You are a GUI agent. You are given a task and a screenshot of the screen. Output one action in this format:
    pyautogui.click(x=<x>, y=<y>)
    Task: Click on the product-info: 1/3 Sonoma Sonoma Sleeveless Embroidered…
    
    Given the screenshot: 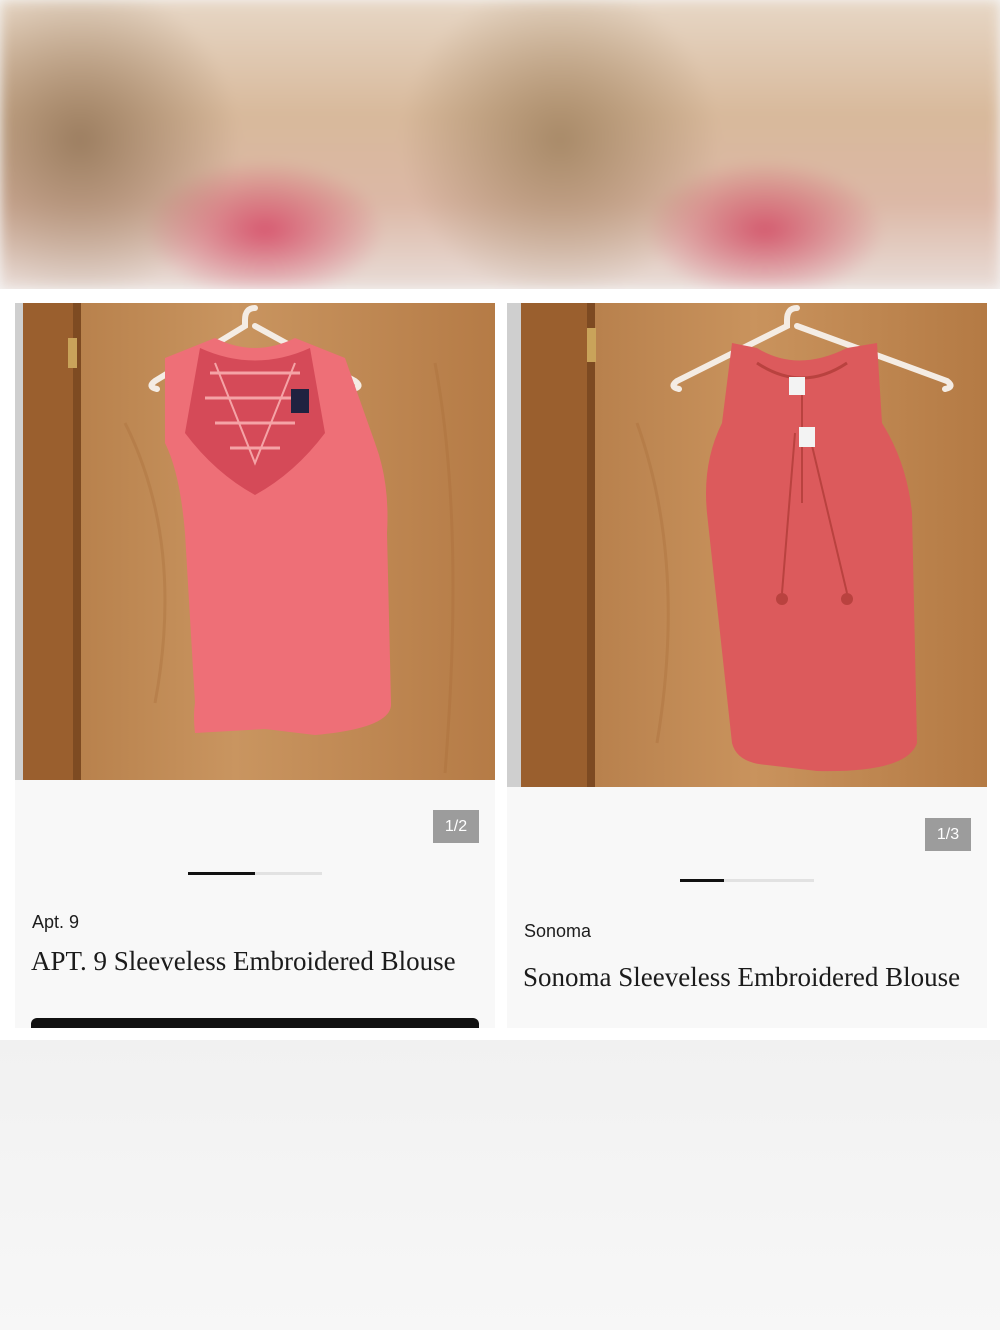 What is the action you would take?
    pyautogui.click(x=747, y=907)
    